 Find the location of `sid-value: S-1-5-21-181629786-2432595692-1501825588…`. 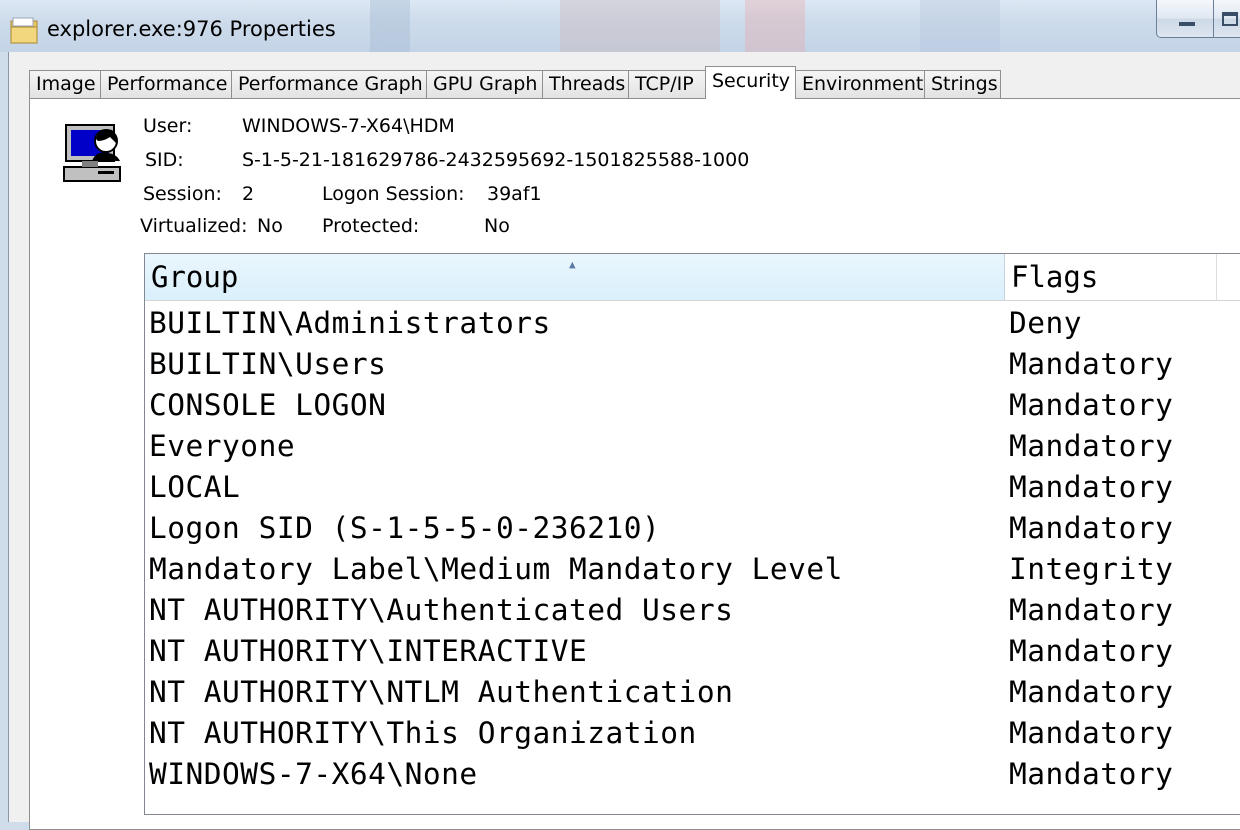

sid-value: S-1-5-21-181629786-2432595692-1501825588… is located at coordinates (496, 160).